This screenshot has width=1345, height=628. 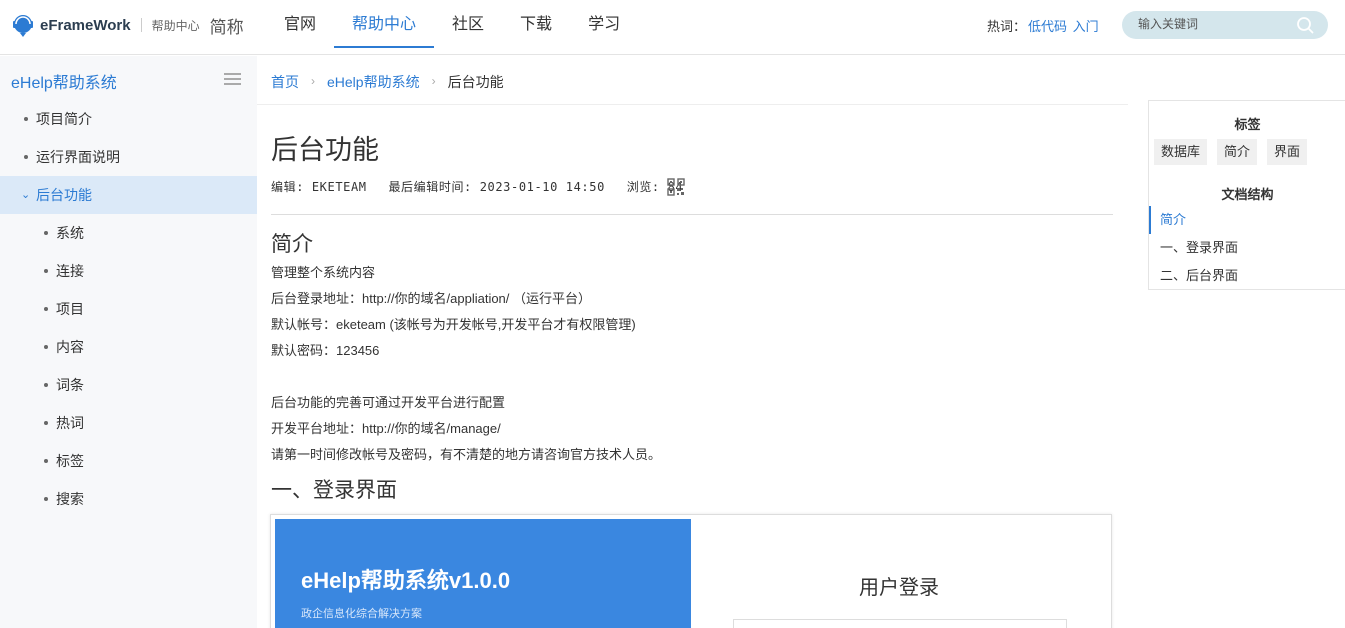 What do you see at coordinates (128, 423) in the screenshot?
I see `sidebar-item-hot-words: 热词` at bounding box center [128, 423].